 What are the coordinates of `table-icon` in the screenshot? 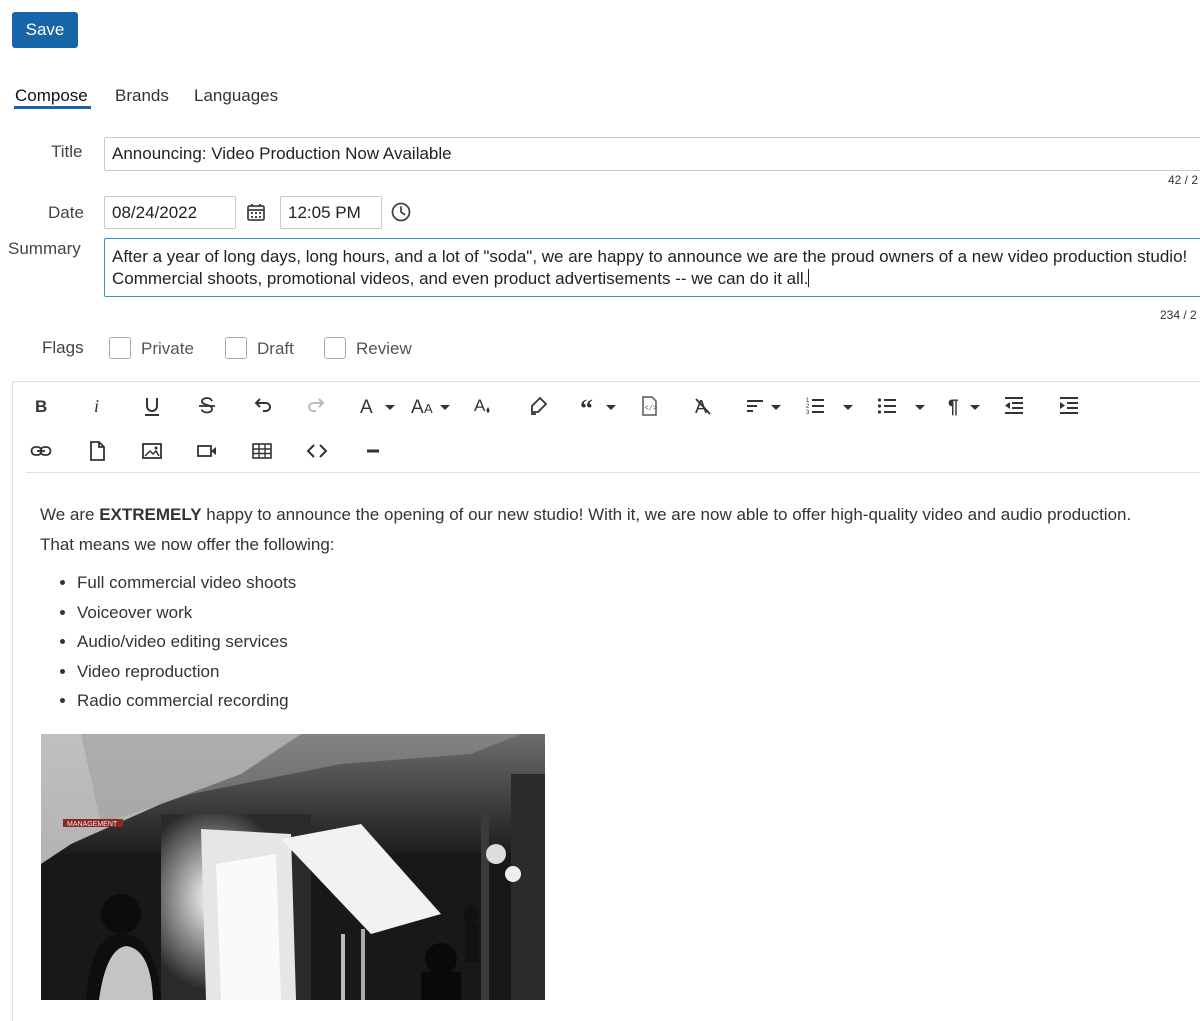 It's located at (262, 451).